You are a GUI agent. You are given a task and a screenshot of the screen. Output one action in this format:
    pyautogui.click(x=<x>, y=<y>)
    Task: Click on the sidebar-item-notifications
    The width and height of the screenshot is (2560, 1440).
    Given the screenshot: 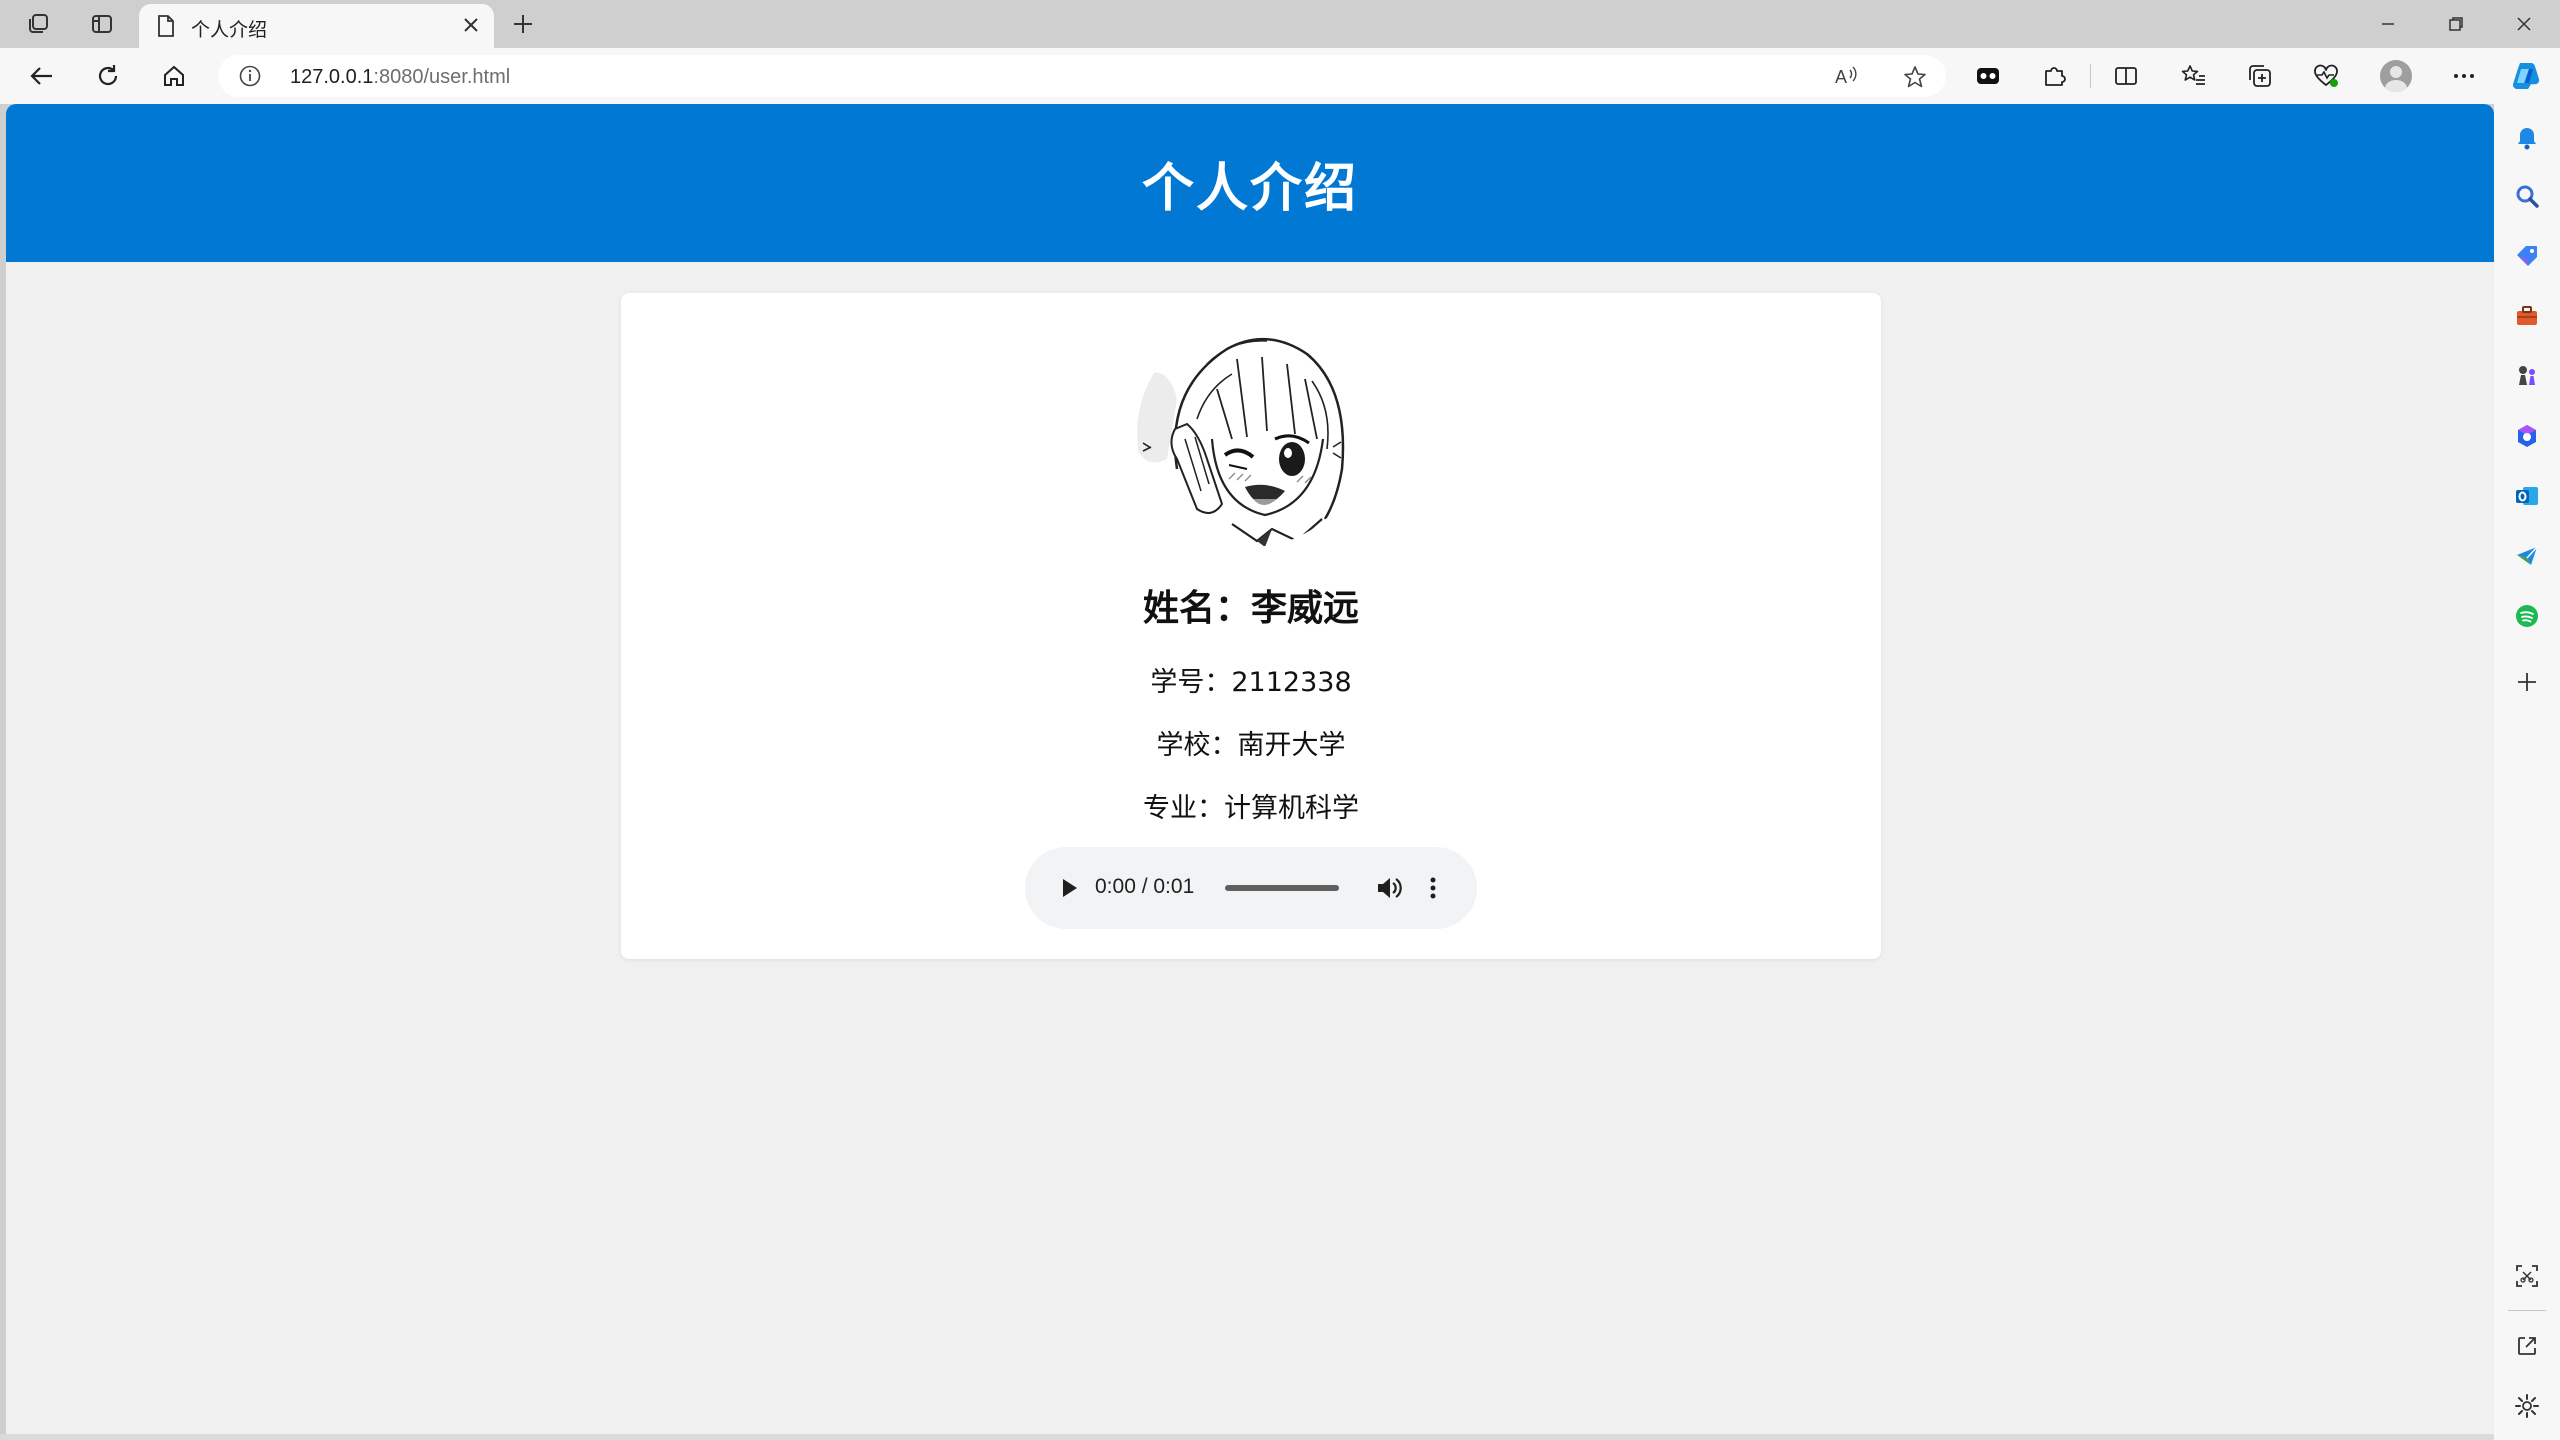 What is the action you would take?
    pyautogui.click(x=2527, y=138)
    